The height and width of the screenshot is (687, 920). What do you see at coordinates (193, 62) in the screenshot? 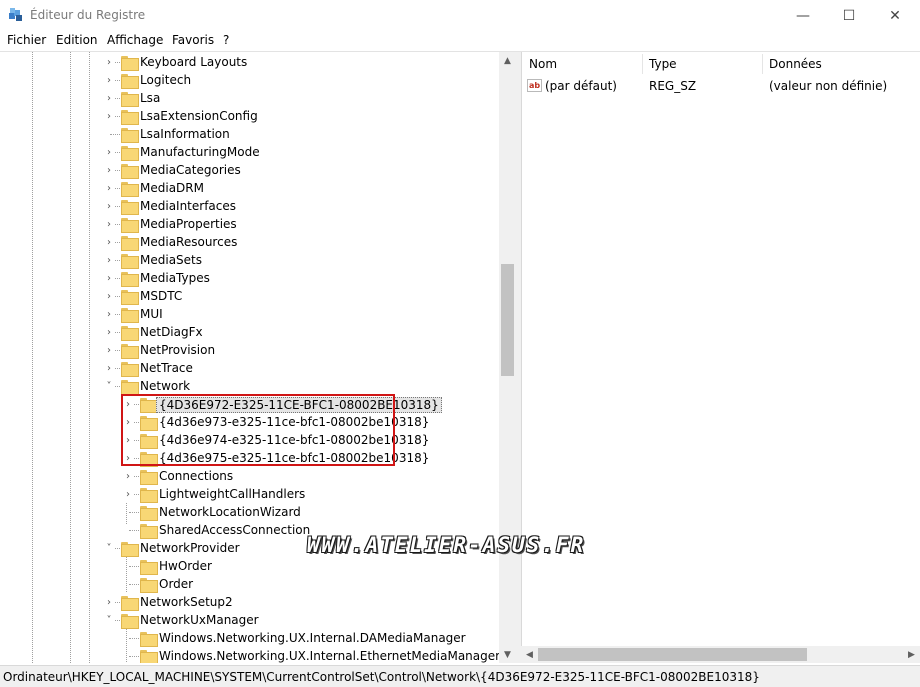
I see `tree-node-label: Keyboard Layouts` at bounding box center [193, 62].